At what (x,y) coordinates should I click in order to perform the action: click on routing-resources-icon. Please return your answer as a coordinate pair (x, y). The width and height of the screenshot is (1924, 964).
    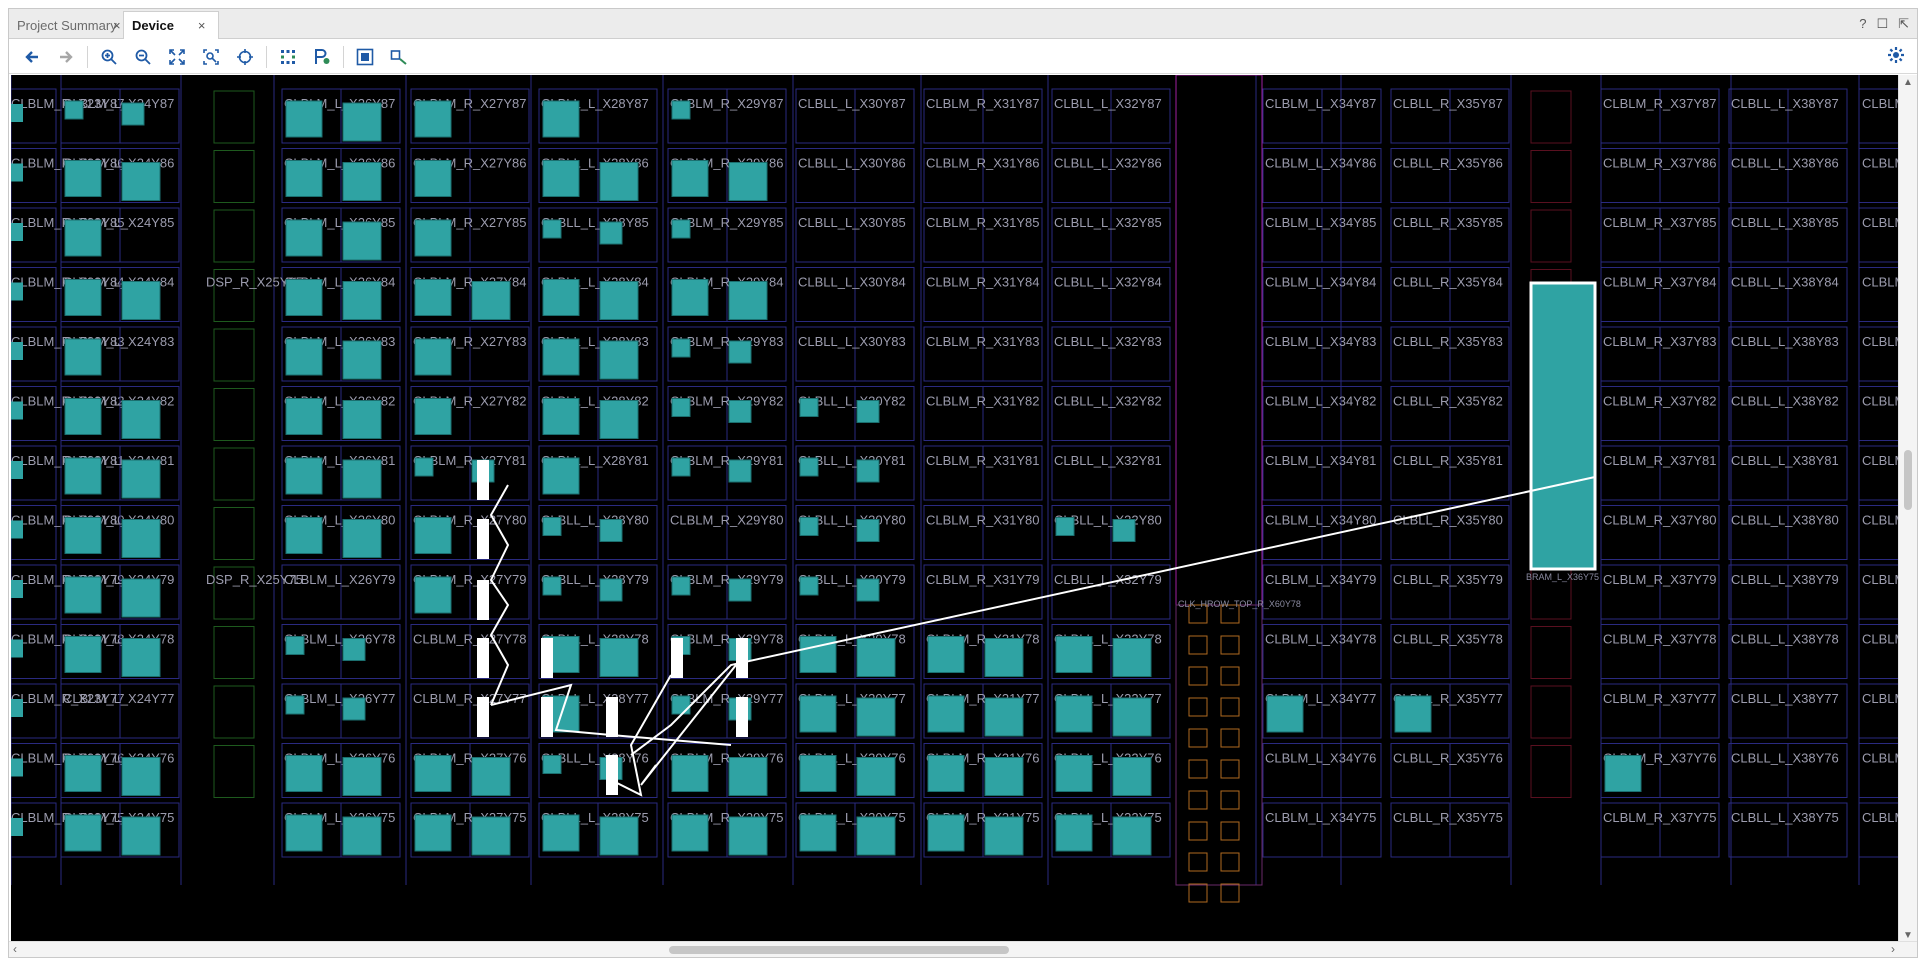
    Looking at the image, I should click on (288, 57).